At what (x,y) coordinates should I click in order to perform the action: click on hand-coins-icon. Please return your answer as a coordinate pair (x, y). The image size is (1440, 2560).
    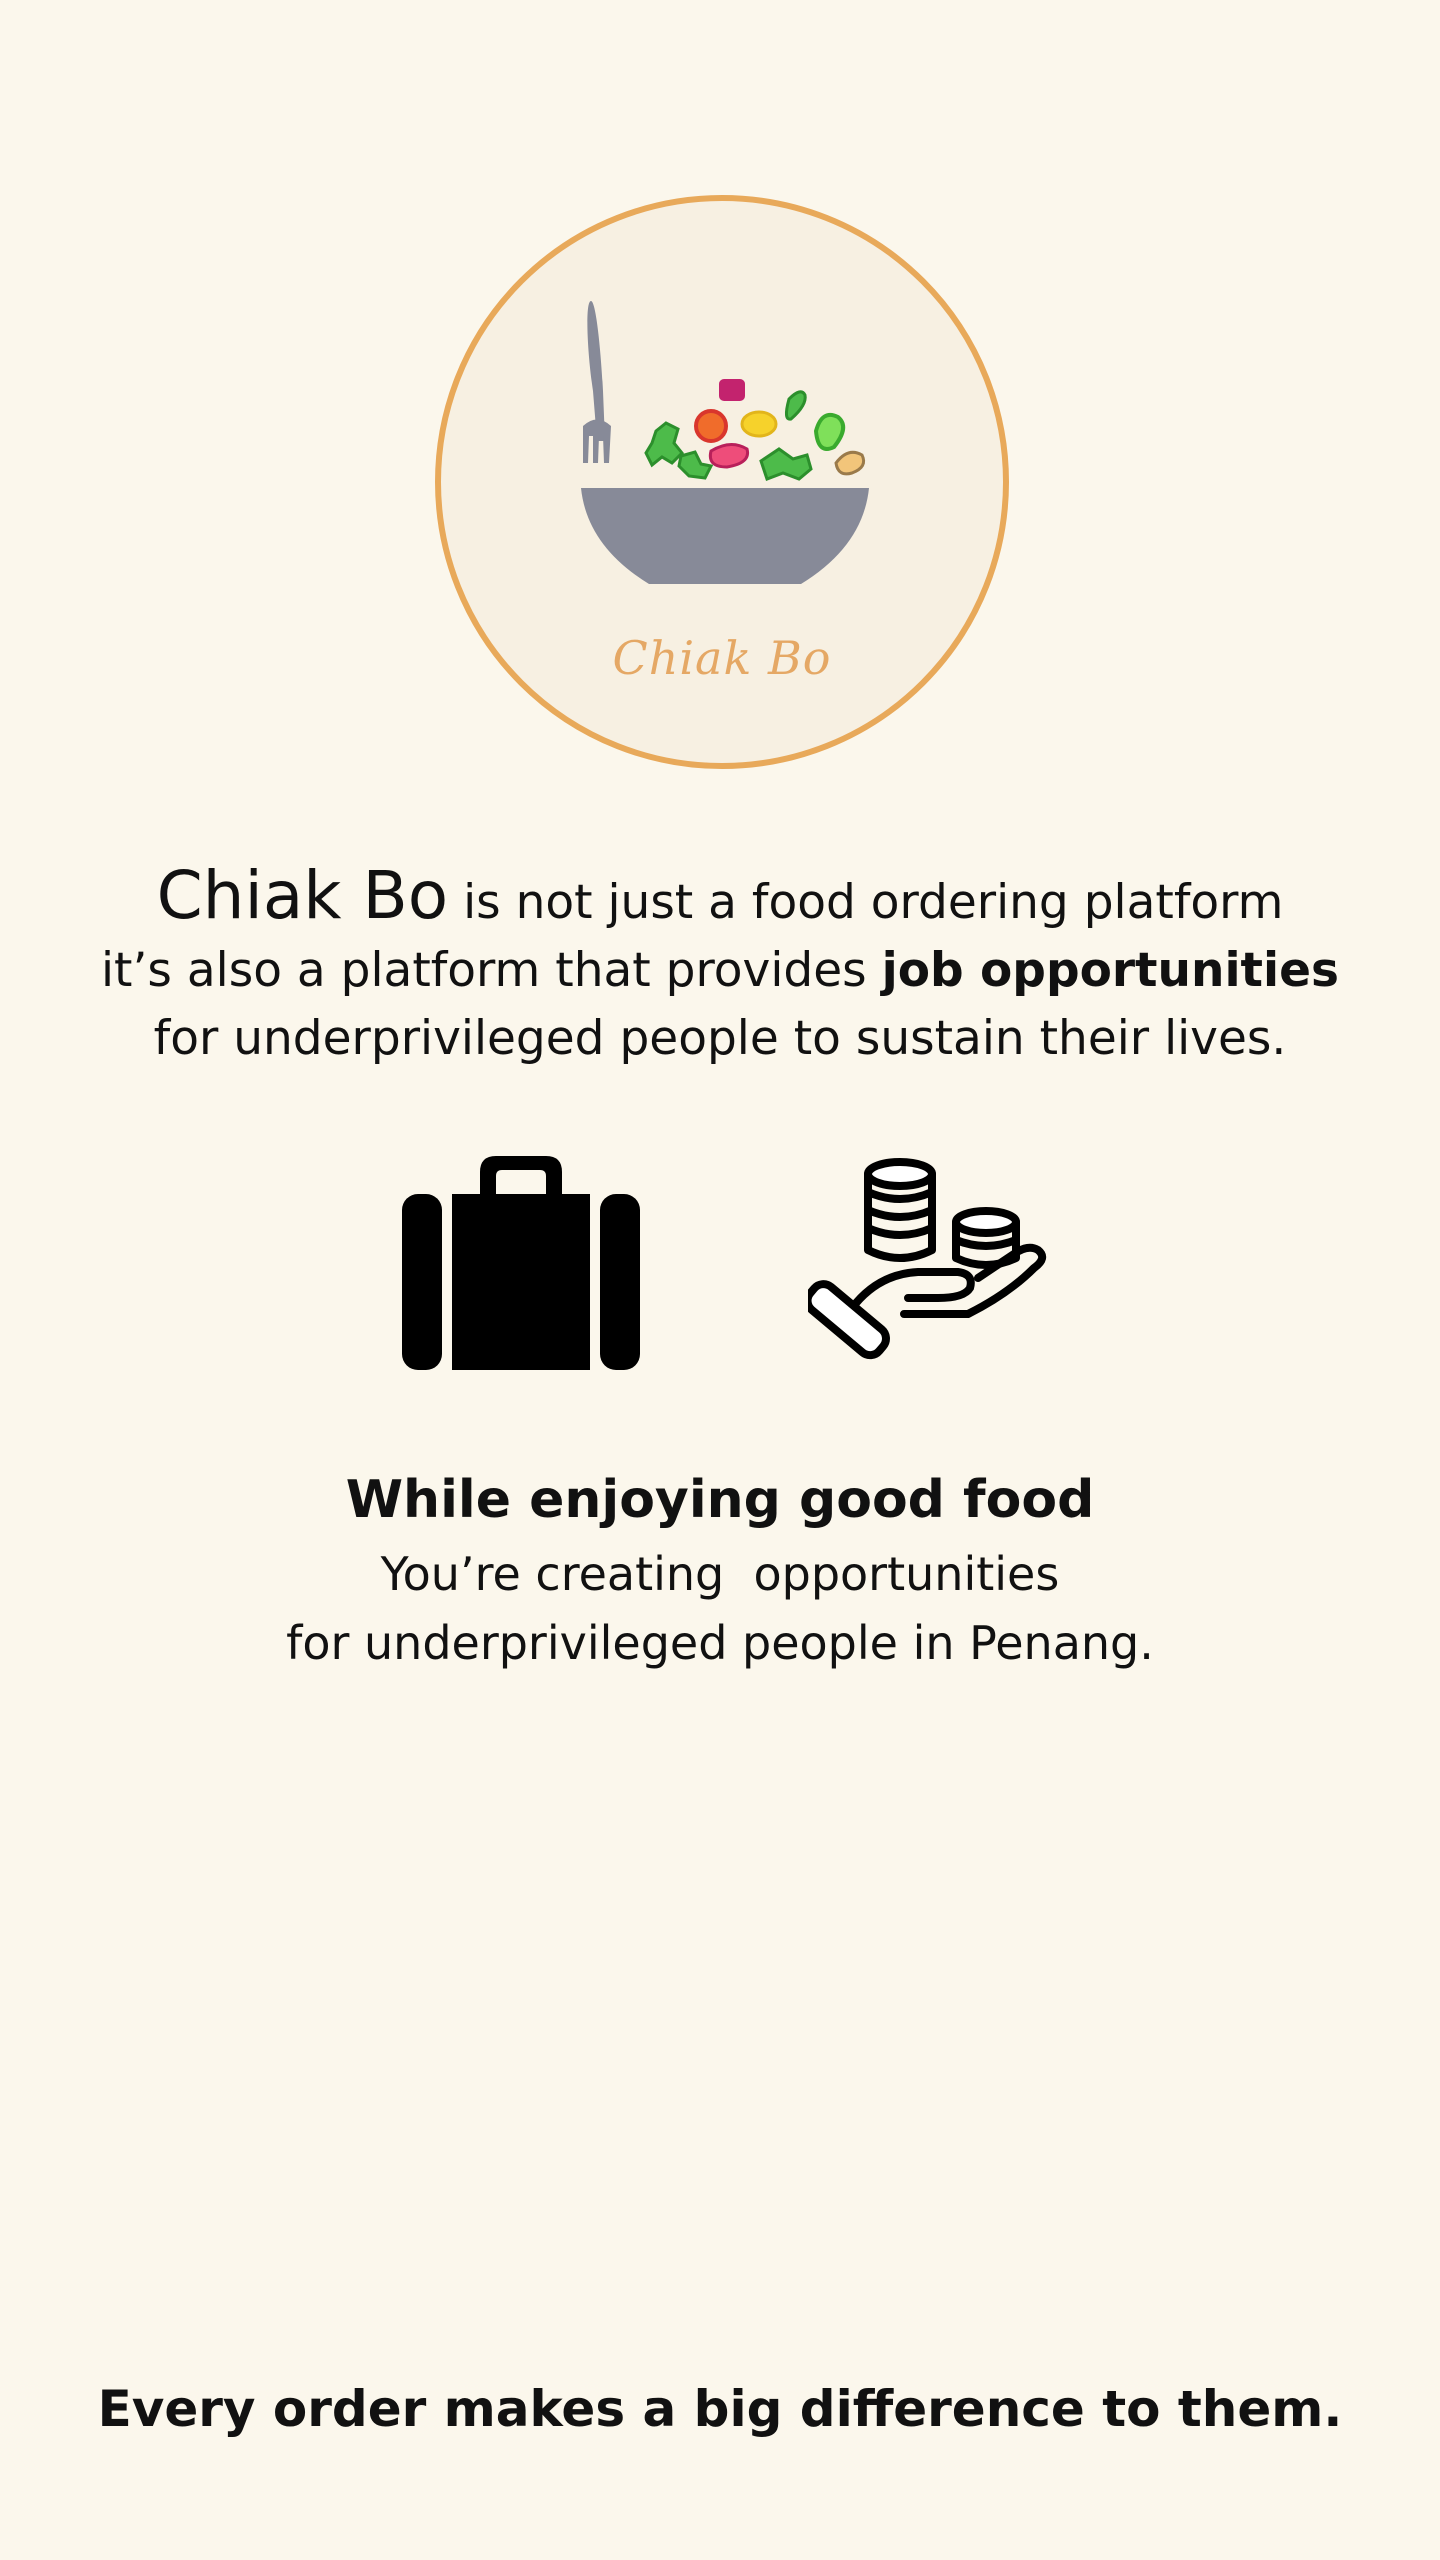
    Looking at the image, I should click on (927, 1259).